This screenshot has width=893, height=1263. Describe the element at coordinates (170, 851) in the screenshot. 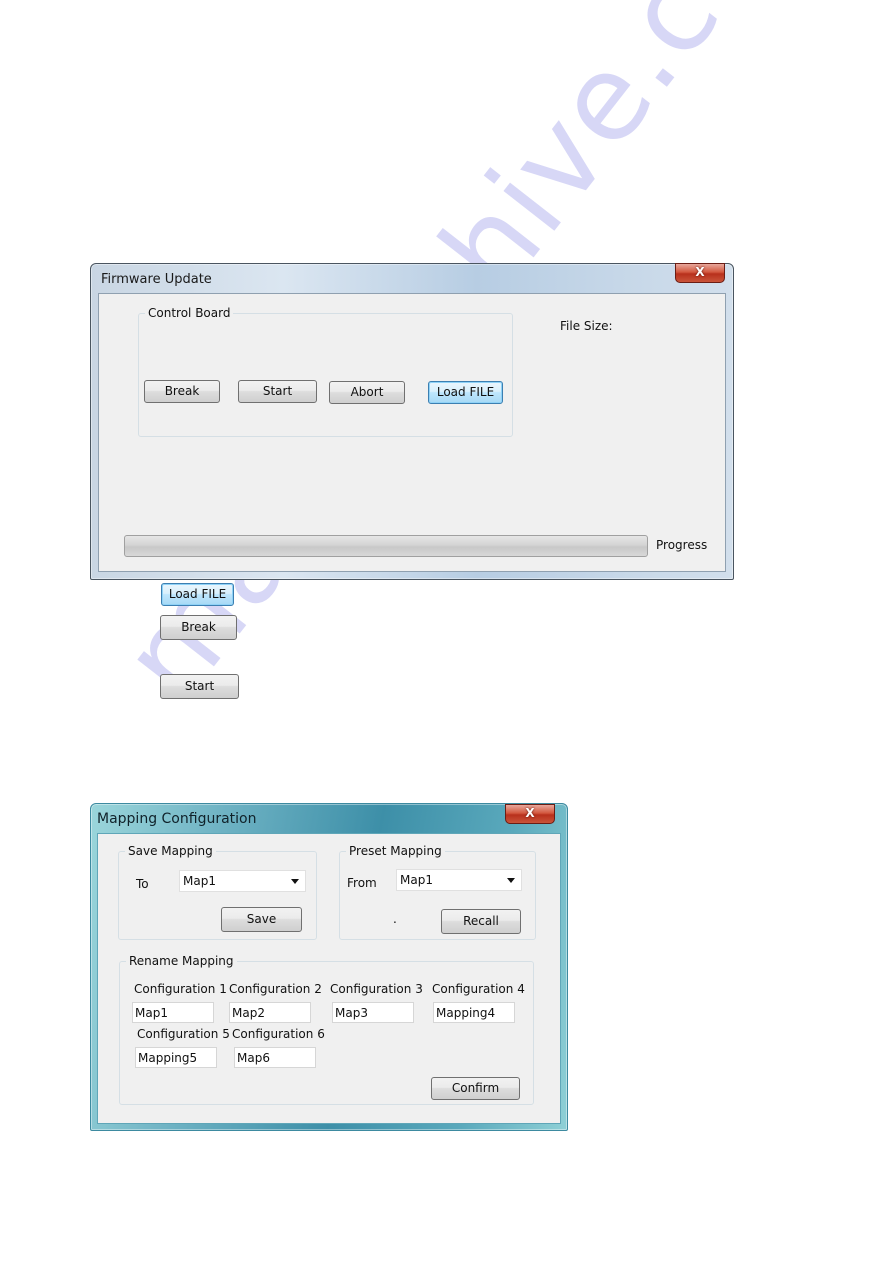

I see `group-label: Save Mapping` at that location.